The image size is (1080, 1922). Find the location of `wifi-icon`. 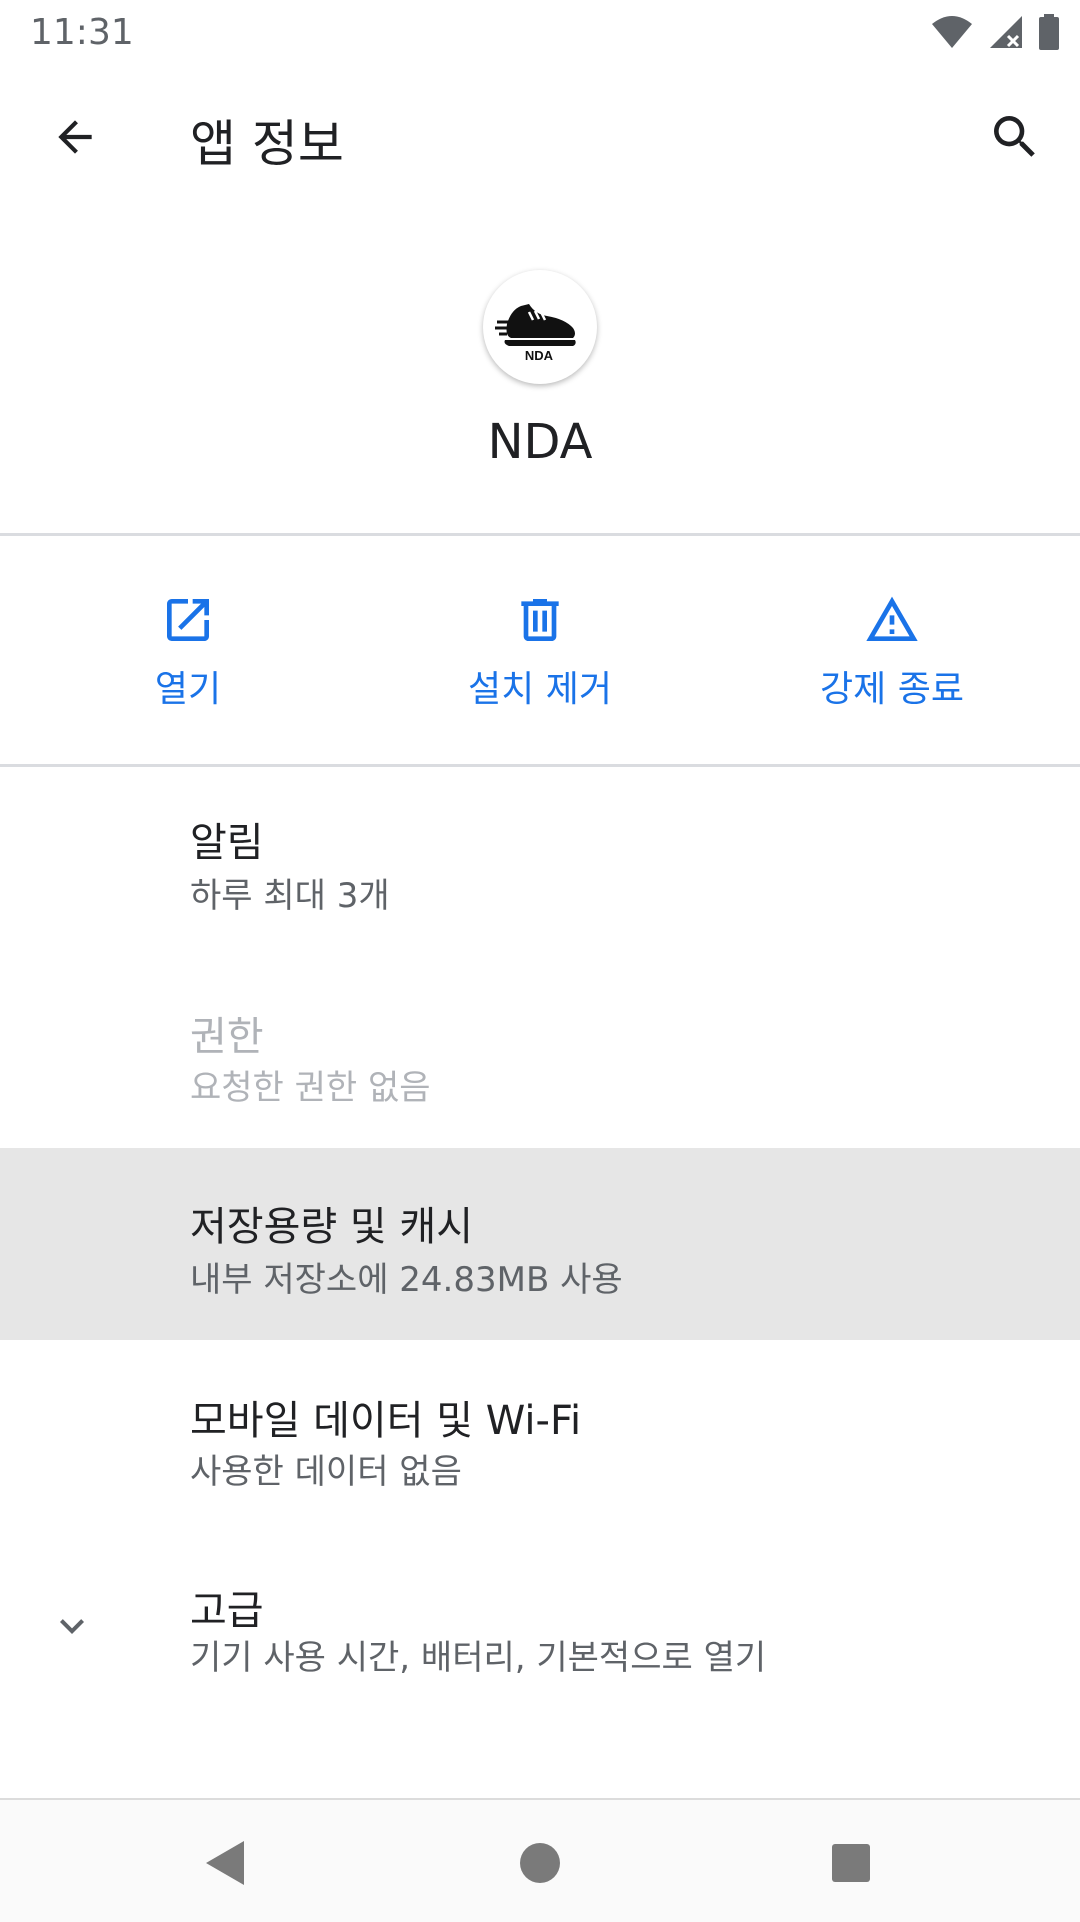

wifi-icon is located at coordinates (952, 34).